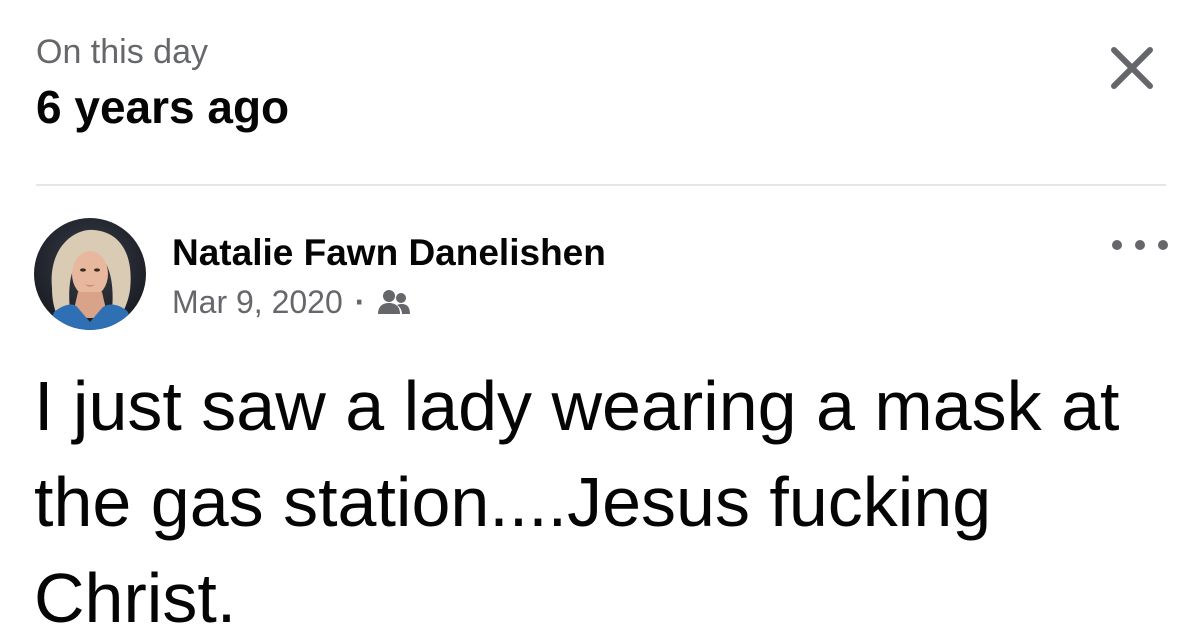 This screenshot has width=1200, height=640. Describe the element at coordinates (163, 107) in the screenshot. I see `memory-title: 6 years ago` at that location.